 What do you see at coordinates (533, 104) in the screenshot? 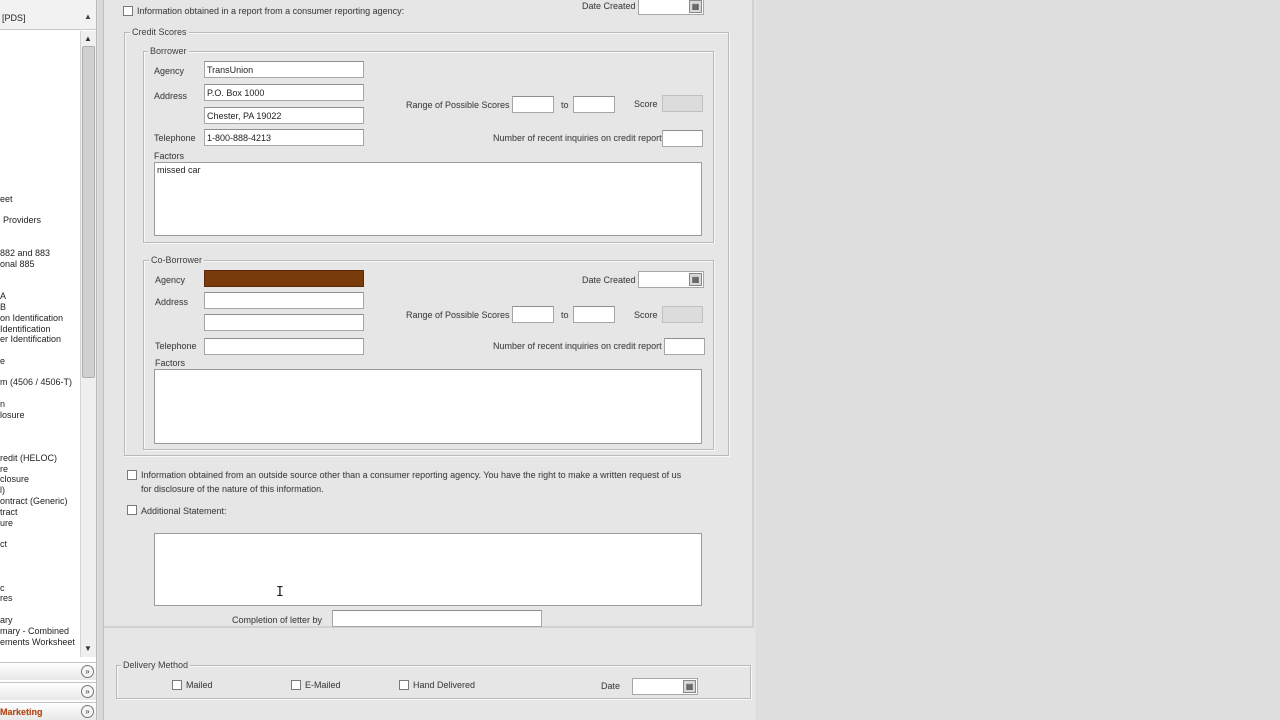
I see `borrower-range-from-input` at bounding box center [533, 104].